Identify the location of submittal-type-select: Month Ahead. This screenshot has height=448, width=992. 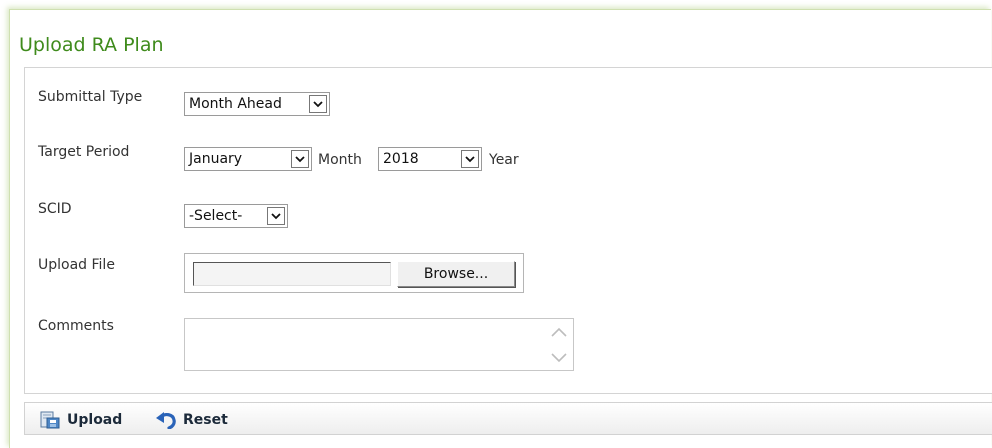
(257, 104).